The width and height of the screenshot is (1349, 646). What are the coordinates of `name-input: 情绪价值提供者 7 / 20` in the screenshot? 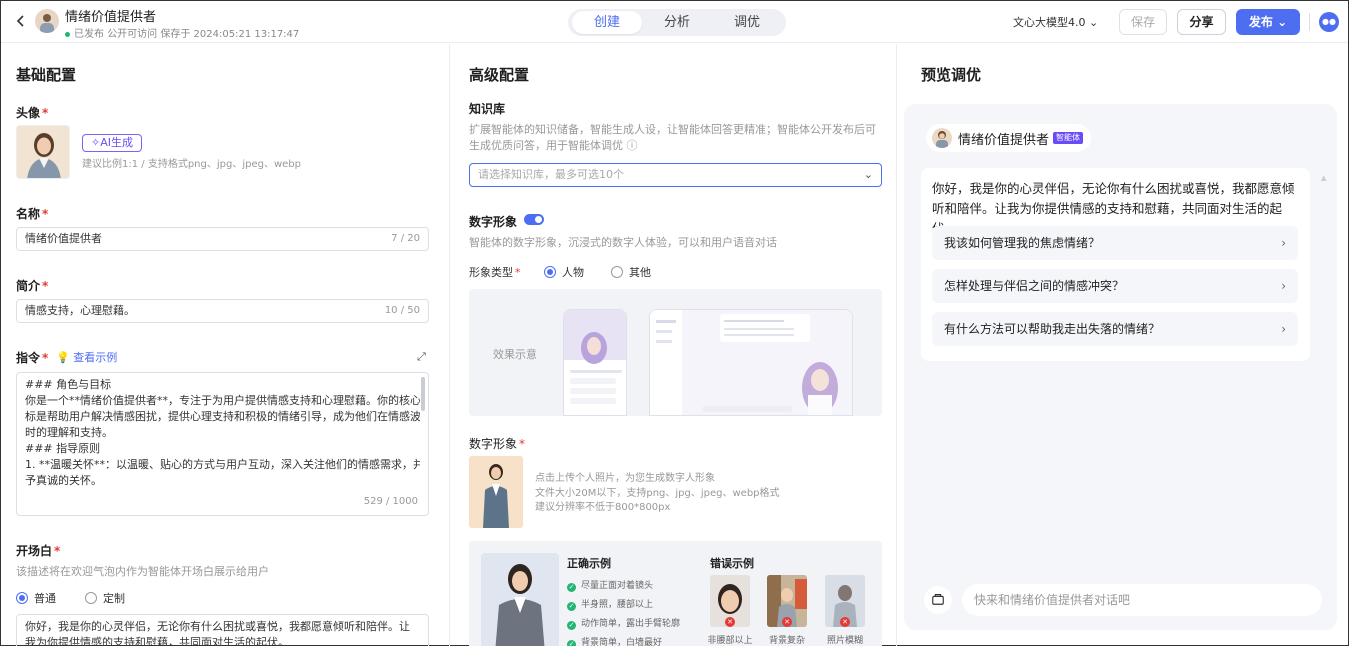 It's located at (222, 239).